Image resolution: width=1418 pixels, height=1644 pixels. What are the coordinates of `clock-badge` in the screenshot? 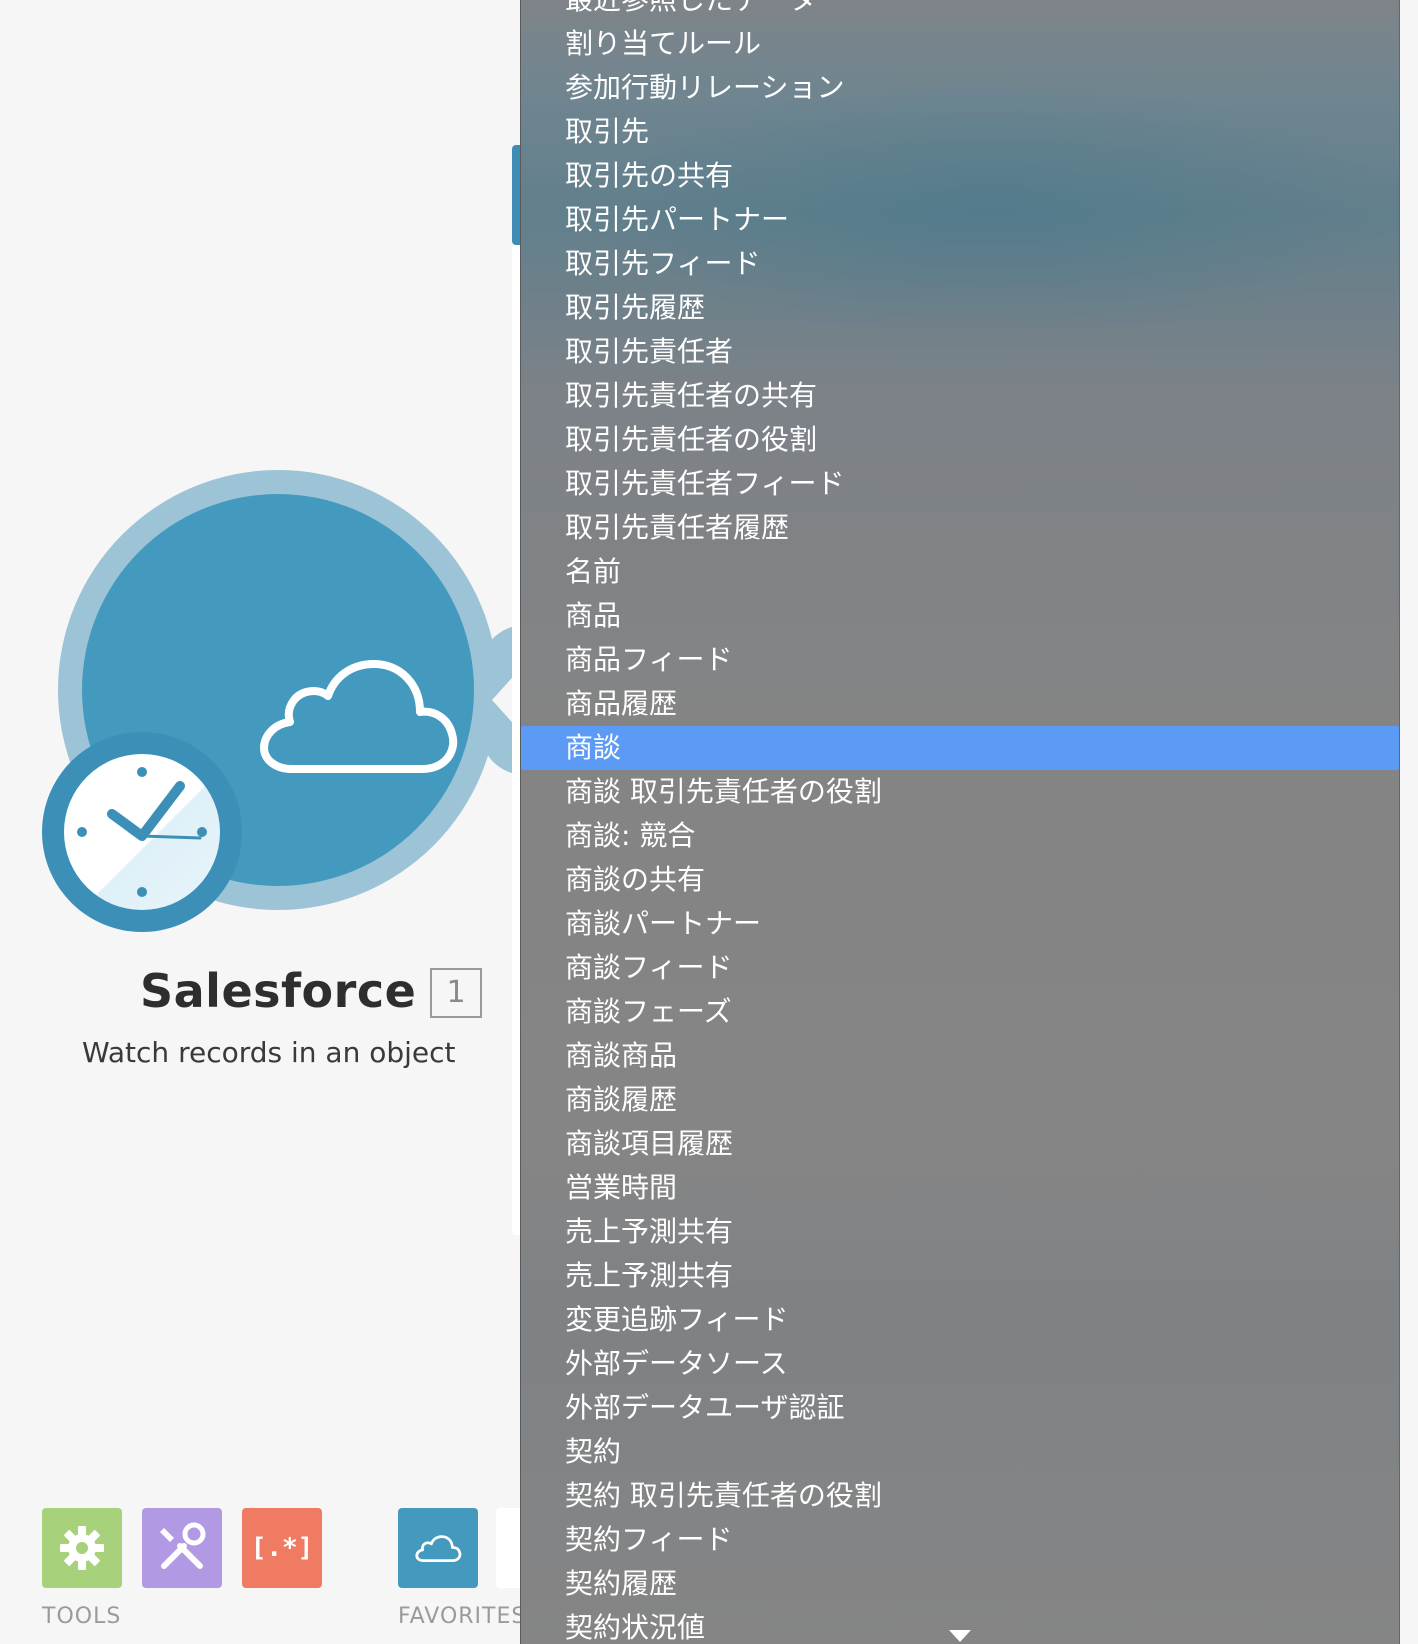 It's located at (142, 832).